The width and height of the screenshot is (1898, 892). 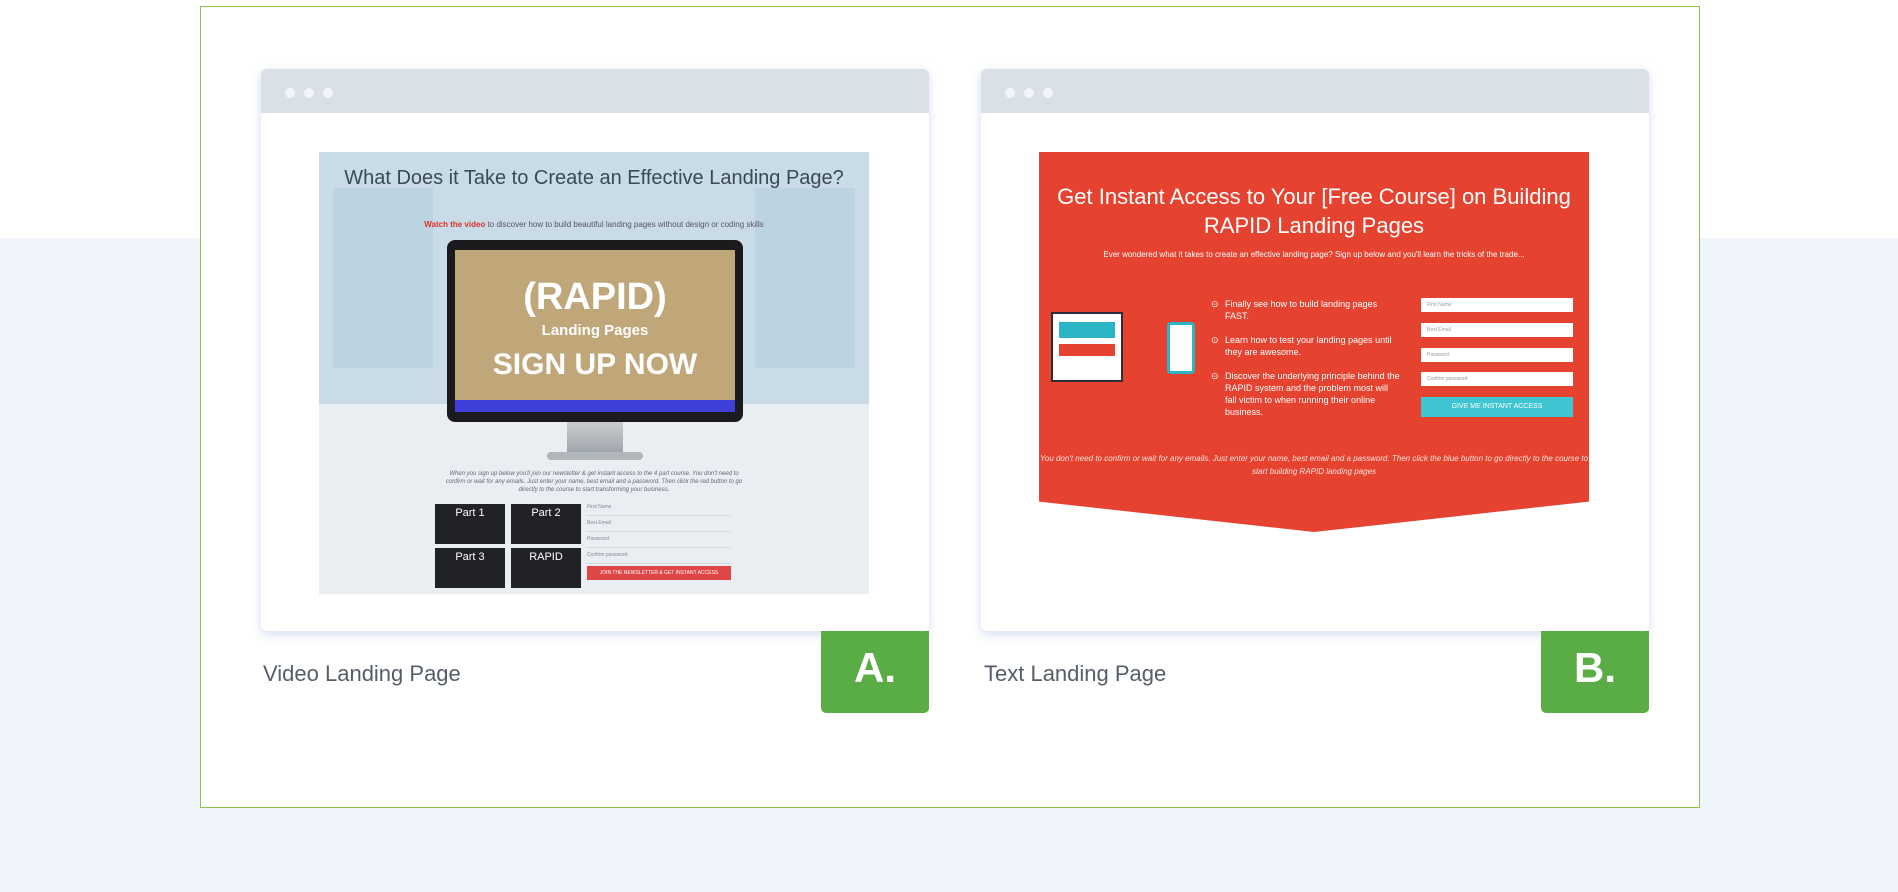 I want to click on monitor-video: (RAPID) Landing Pages SIGN UP NOW, so click(x=595, y=331).